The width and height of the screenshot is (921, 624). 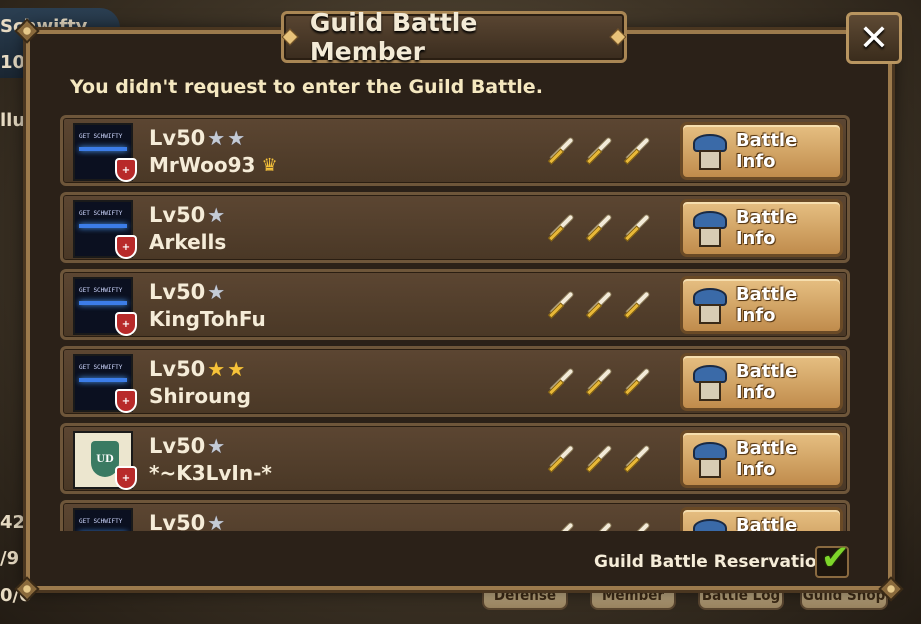 I want to click on dialog-title-plate: Guild Battle Member, so click(x=454, y=37).